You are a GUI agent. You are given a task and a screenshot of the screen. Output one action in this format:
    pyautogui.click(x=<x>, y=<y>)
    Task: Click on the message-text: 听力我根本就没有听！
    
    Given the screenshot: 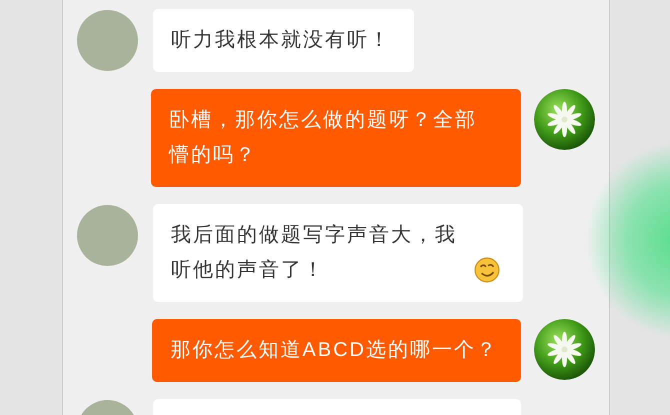 What is the action you would take?
    pyautogui.click(x=281, y=40)
    